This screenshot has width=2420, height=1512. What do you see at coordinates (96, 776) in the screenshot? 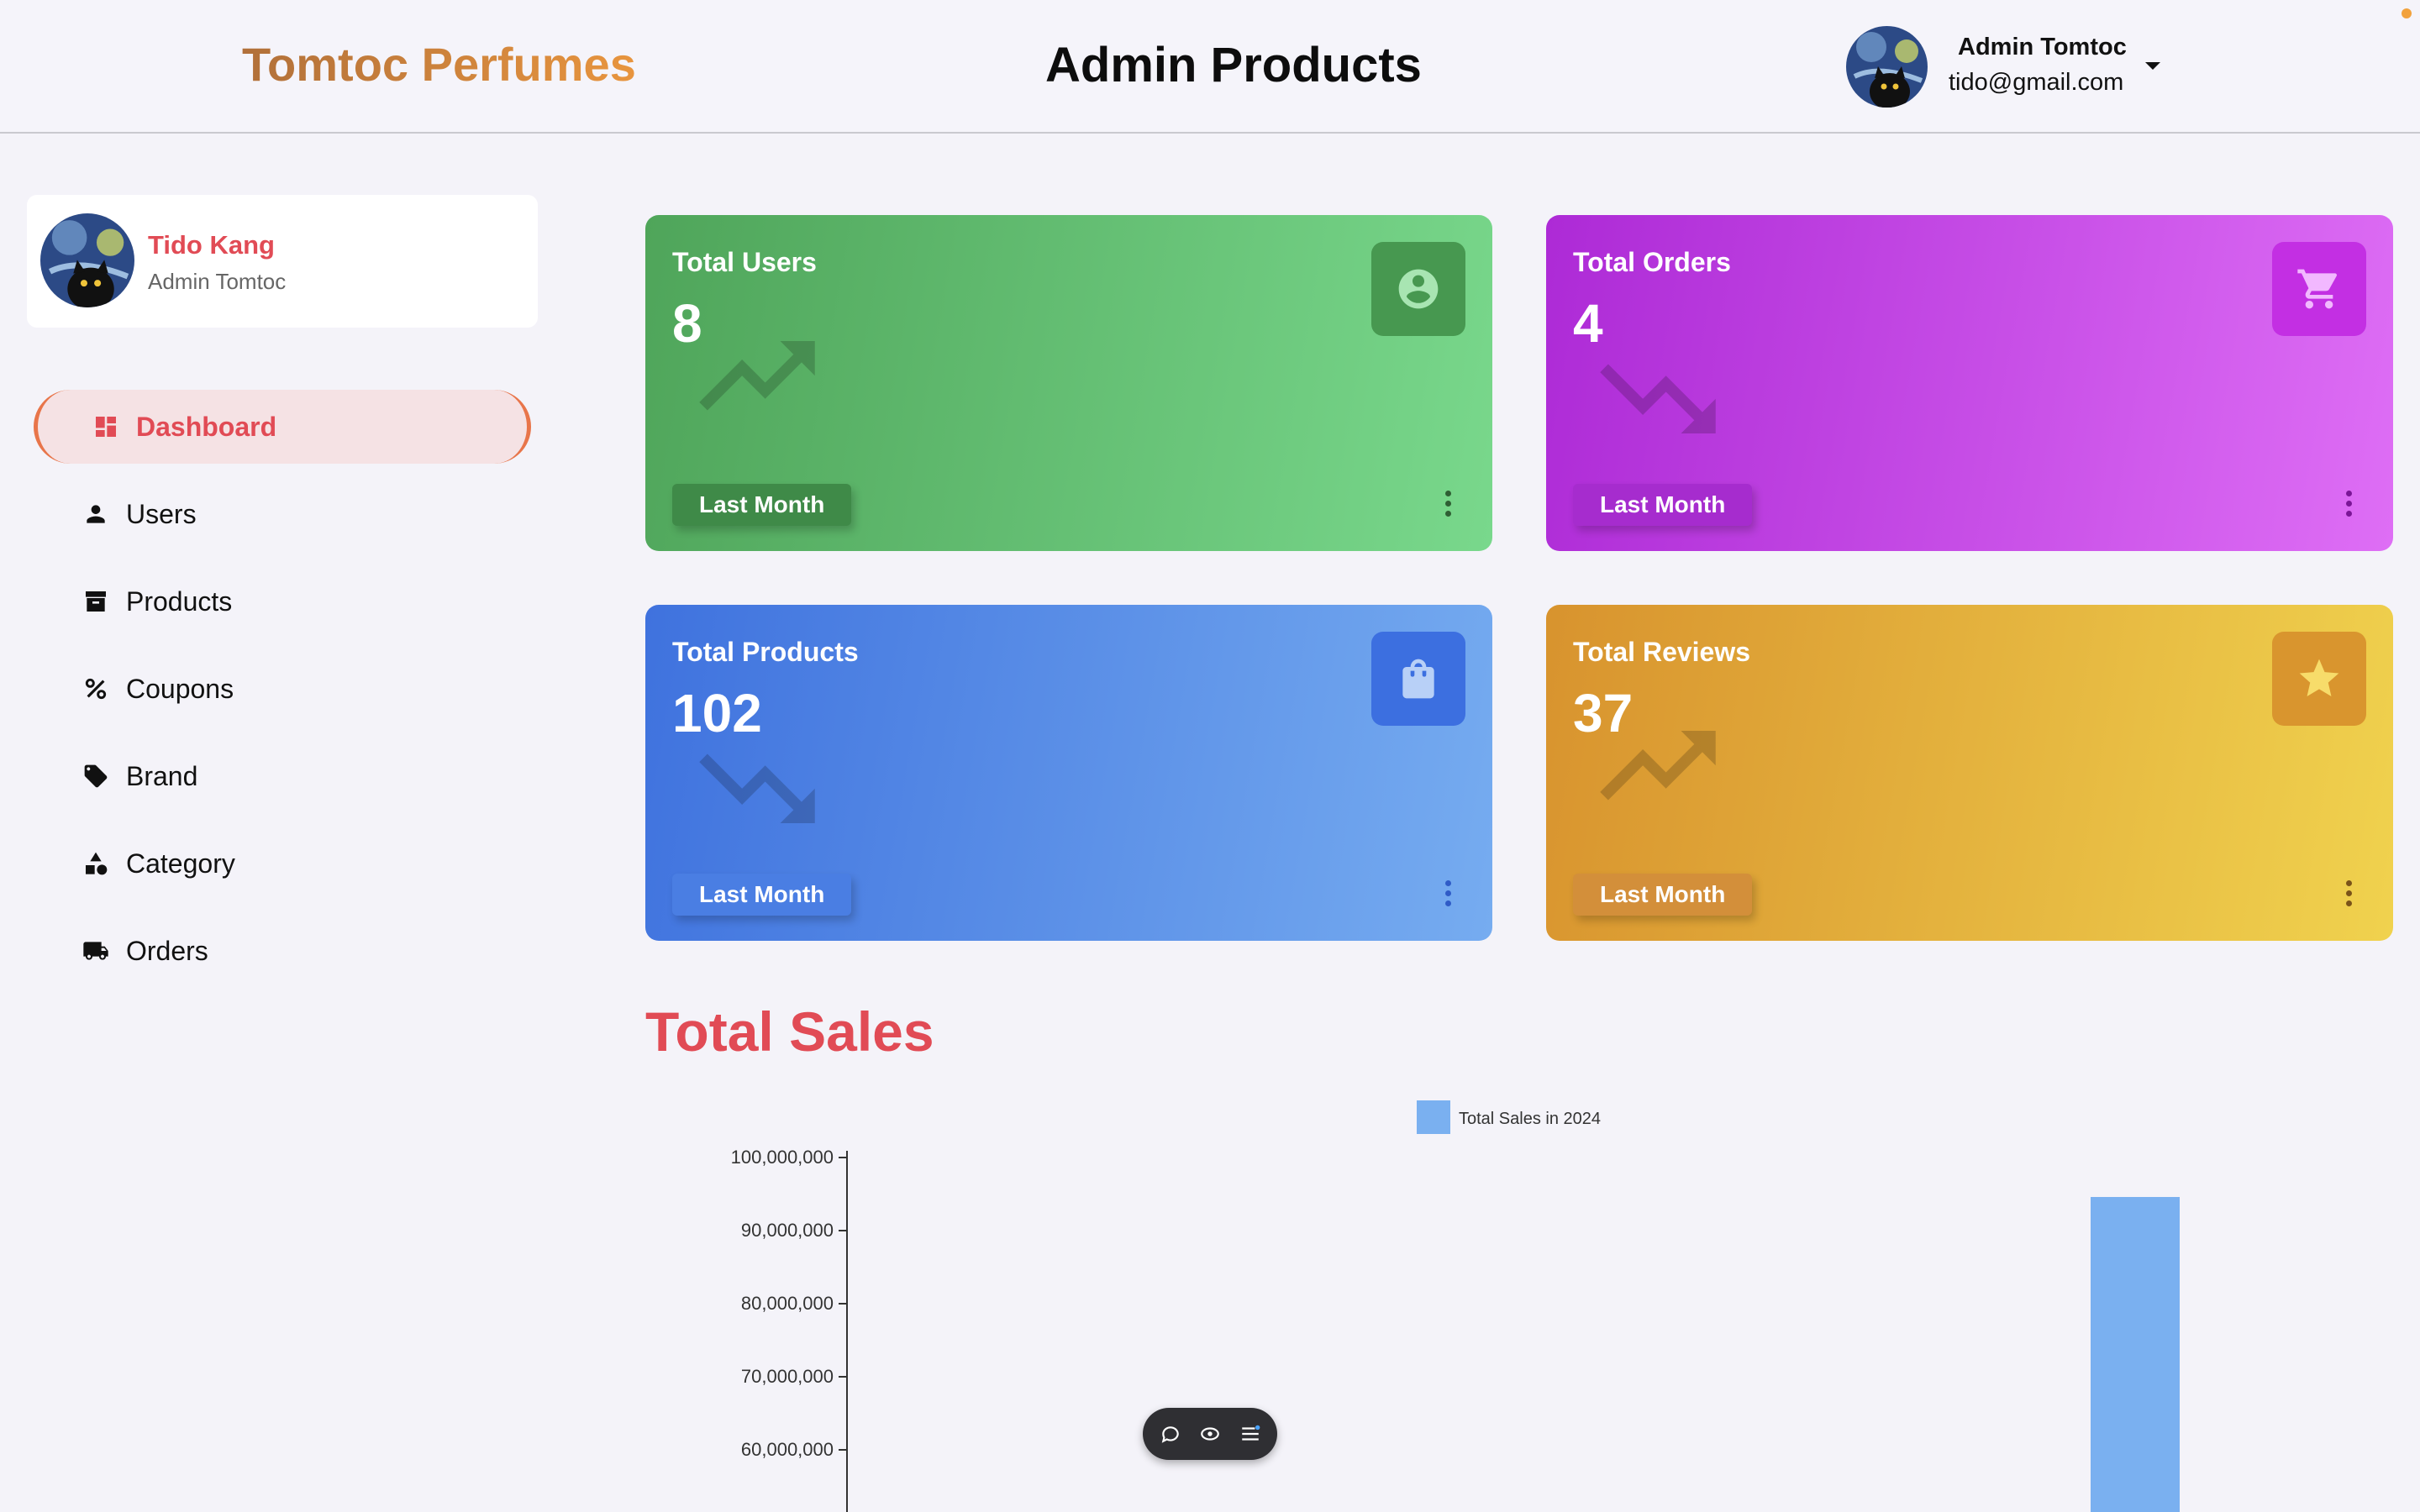
I see `tag-icon` at bounding box center [96, 776].